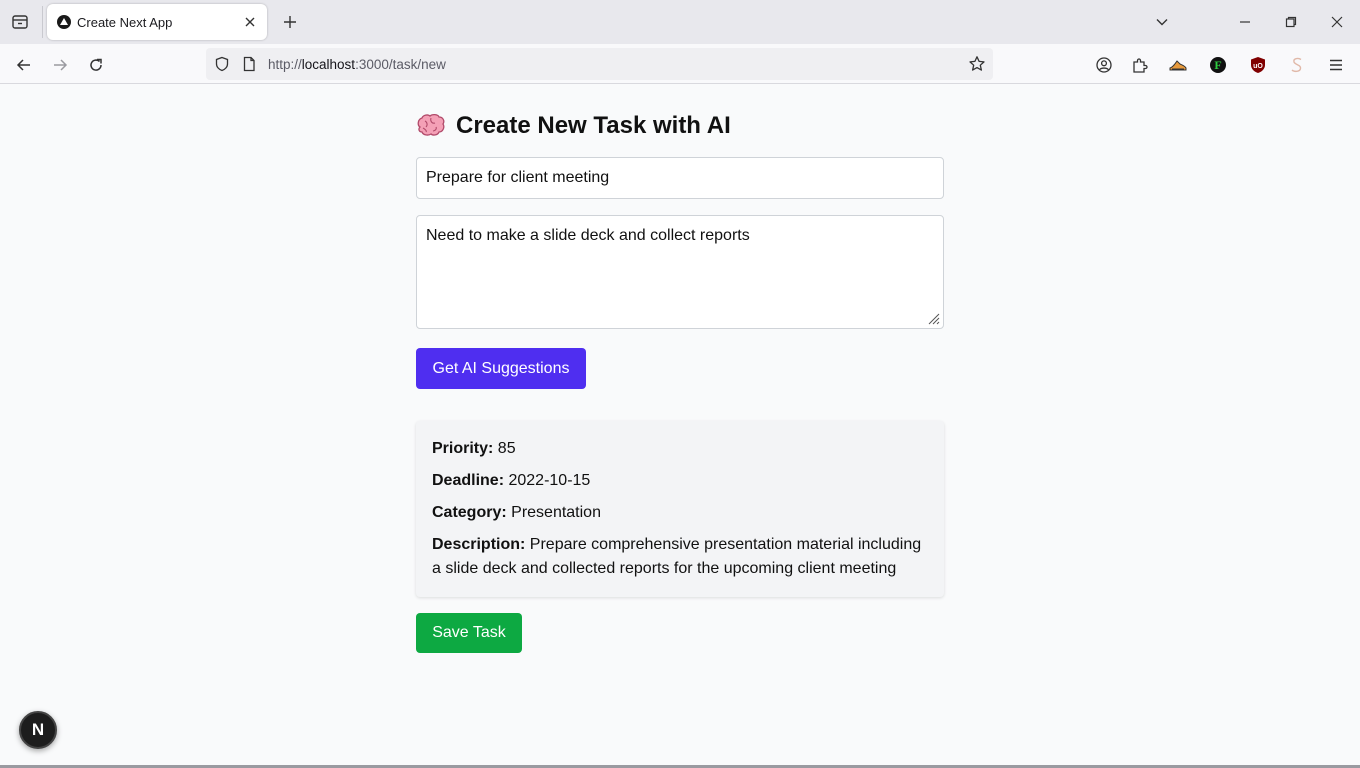  I want to click on category-value: Presentation, so click(556, 512).